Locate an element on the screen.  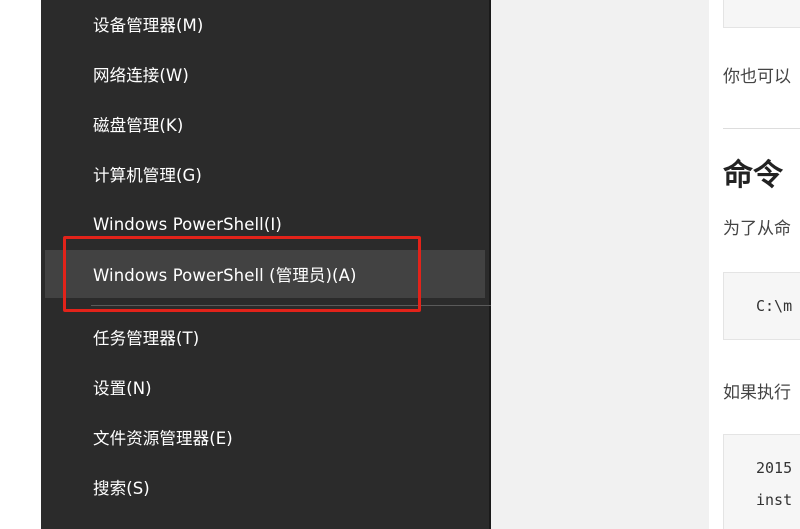
menu-item-label: 设备管理器(M) is located at coordinates (148, 25).